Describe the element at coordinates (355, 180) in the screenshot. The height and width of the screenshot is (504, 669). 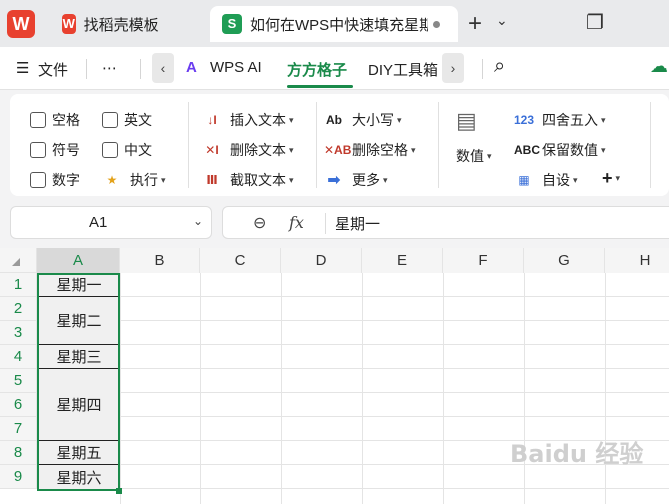
I see `more-button: ➡ 更多 ▾` at that location.